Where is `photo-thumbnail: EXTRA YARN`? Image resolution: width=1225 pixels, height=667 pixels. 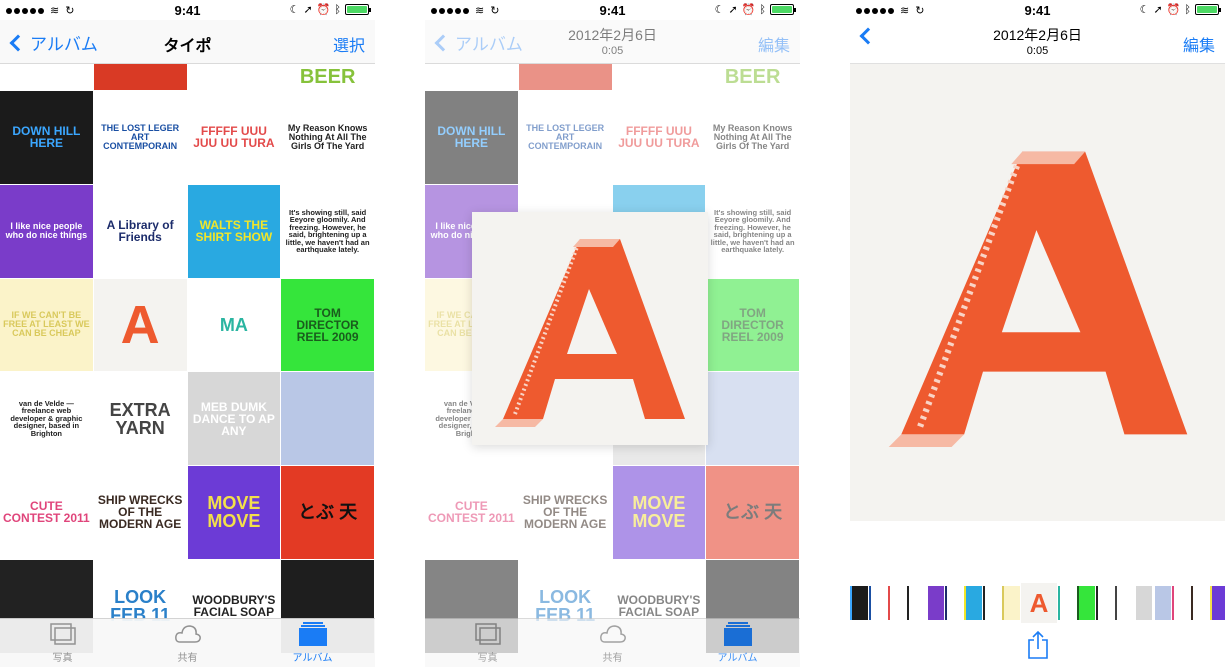
photo-thumbnail: EXTRA YARN is located at coordinates (140, 418).